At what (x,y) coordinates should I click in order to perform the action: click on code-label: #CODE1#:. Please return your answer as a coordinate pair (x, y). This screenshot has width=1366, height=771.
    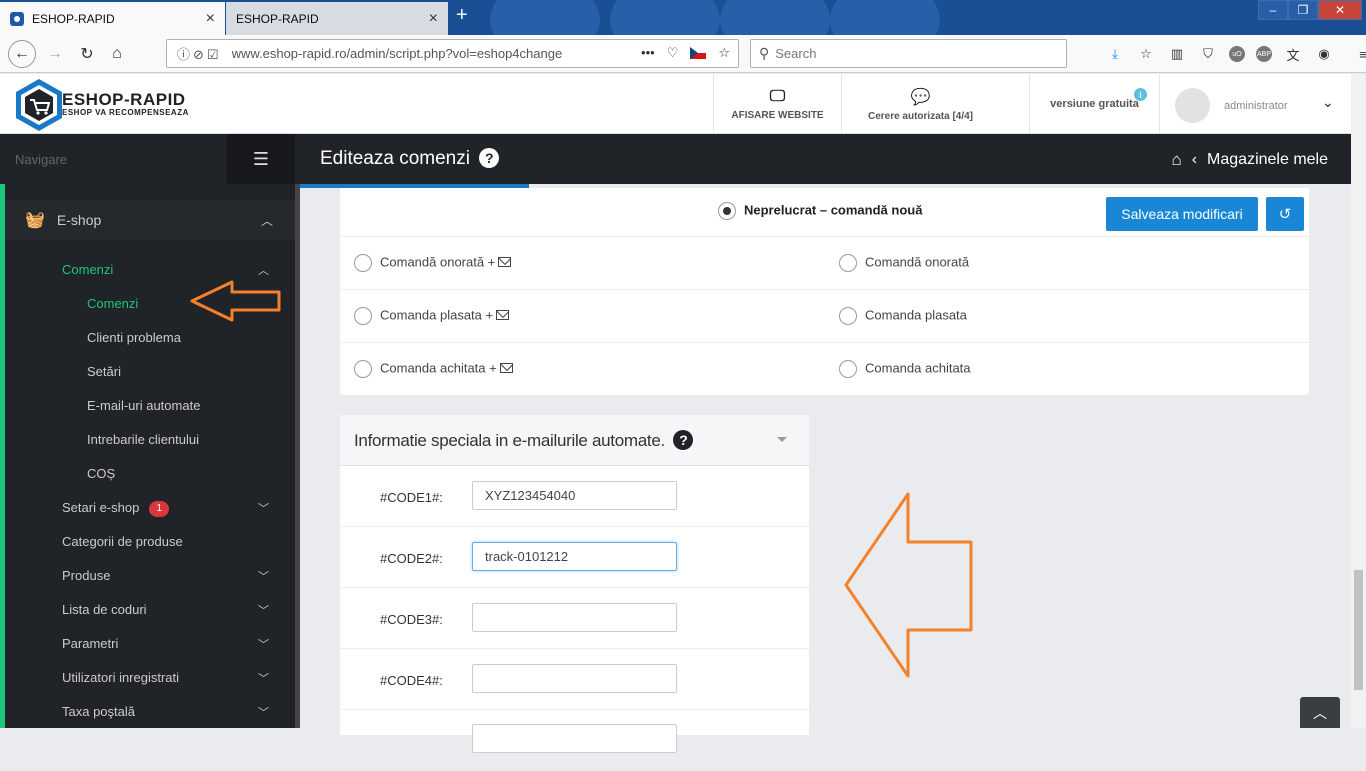
    Looking at the image, I should click on (411, 497).